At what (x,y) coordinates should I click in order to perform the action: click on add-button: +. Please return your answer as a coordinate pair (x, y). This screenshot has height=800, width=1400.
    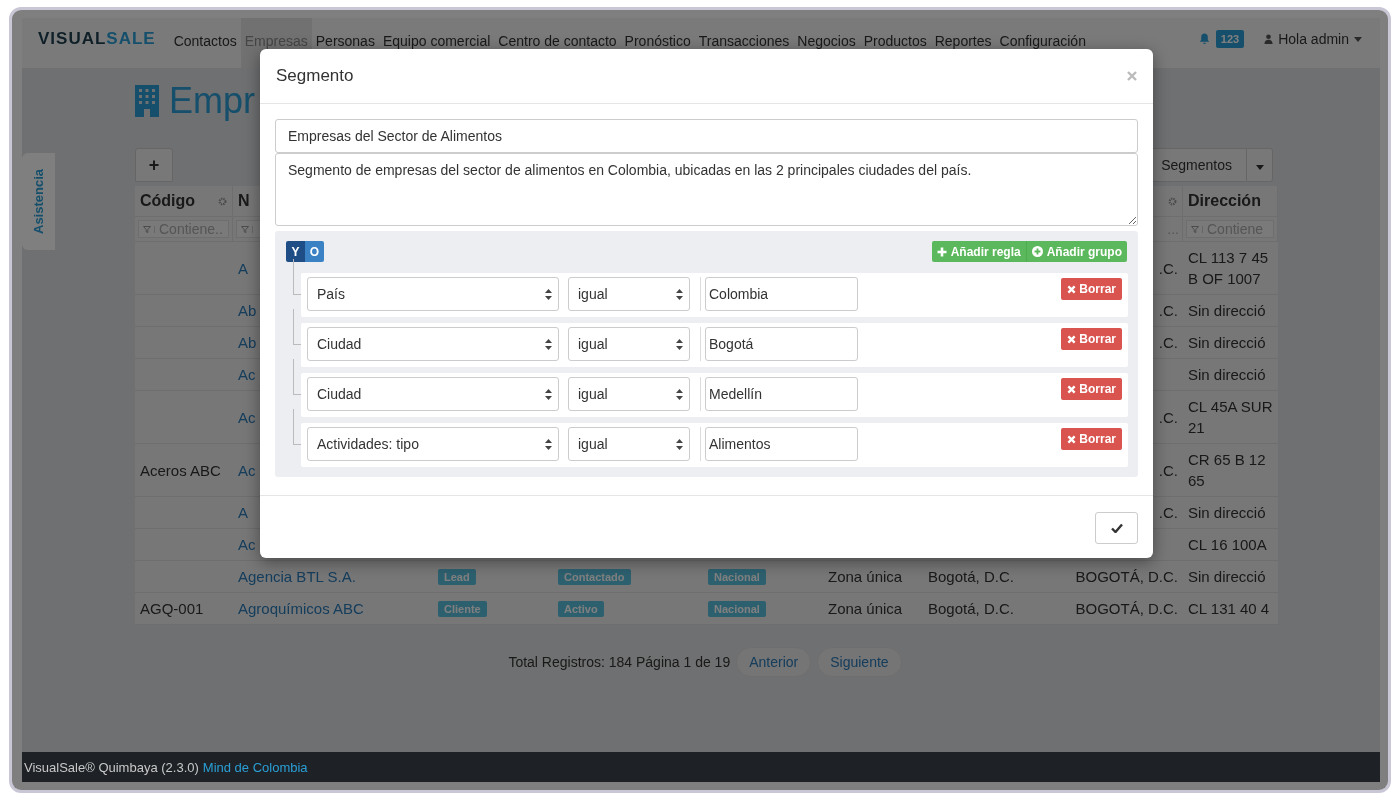
    Looking at the image, I should click on (154, 165).